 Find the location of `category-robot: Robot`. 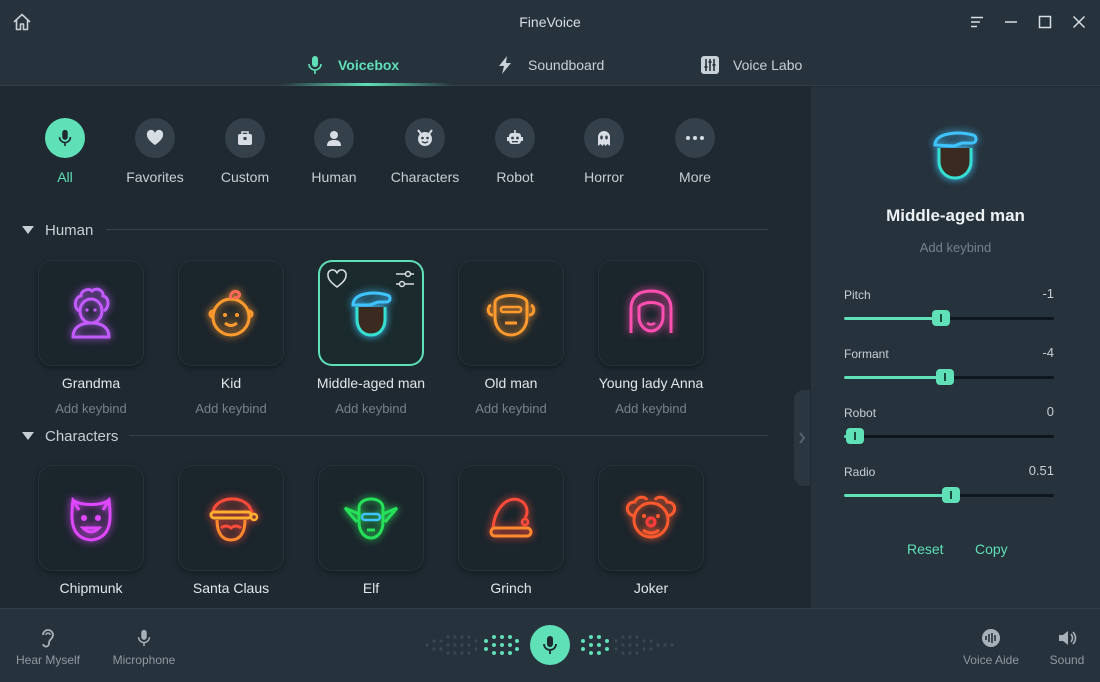

category-robot: Robot is located at coordinates (515, 151).